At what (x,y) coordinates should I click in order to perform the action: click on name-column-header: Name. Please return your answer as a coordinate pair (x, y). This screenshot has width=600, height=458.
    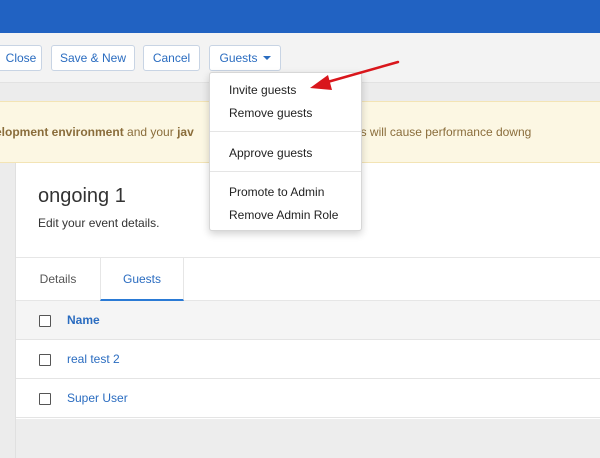
    Looking at the image, I should click on (83, 320).